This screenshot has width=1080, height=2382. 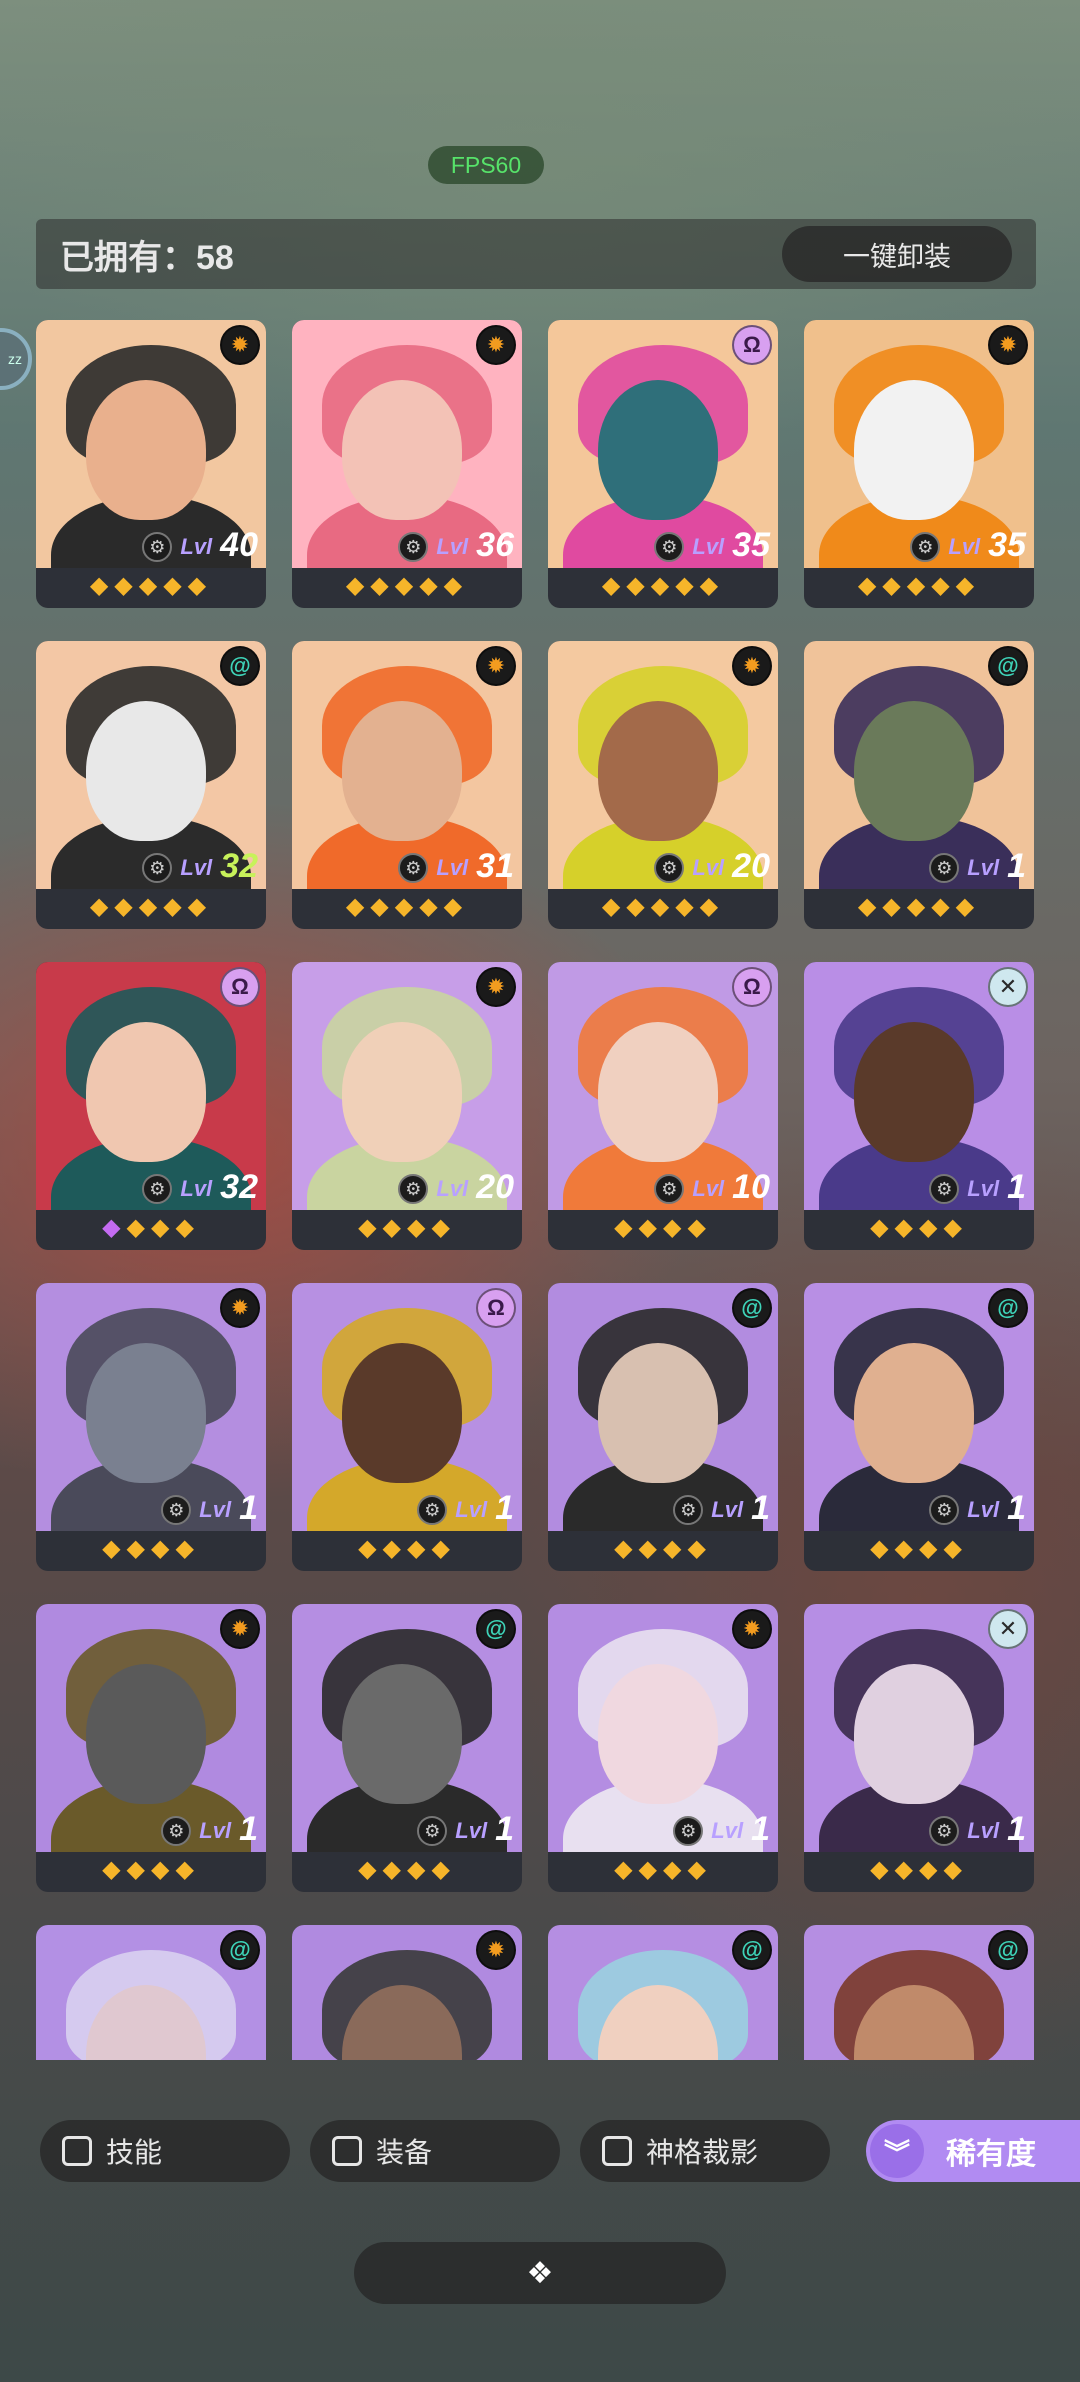 What do you see at coordinates (200, 1187) in the screenshot?
I see `level-row: ⚙ Lvl 32` at bounding box center [200, 1187].